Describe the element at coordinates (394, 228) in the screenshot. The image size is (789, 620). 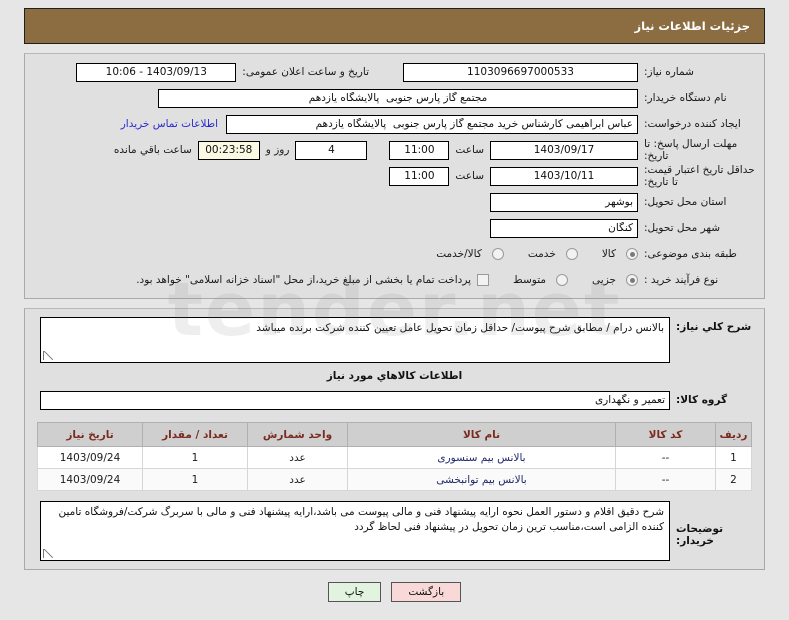
I see `row-delivery-city: شهر محل تحویل:` at that location.